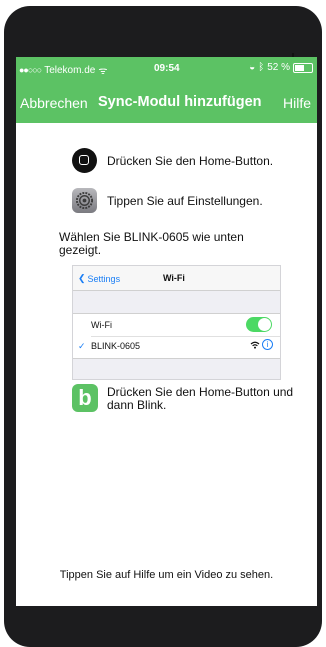  I want to click on info-icon: i, so click(267, 344).